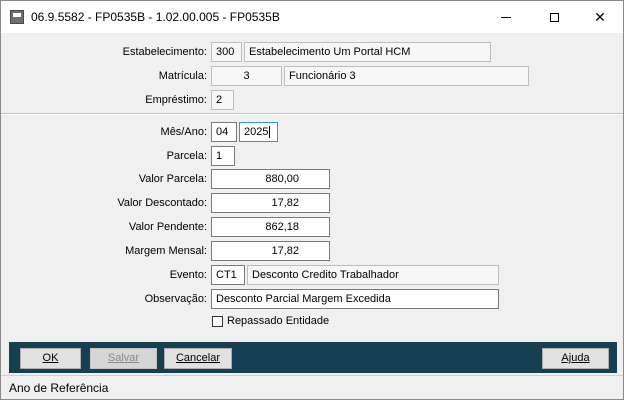  I want to click on observacao-label: Observação:, so click(175, 299).